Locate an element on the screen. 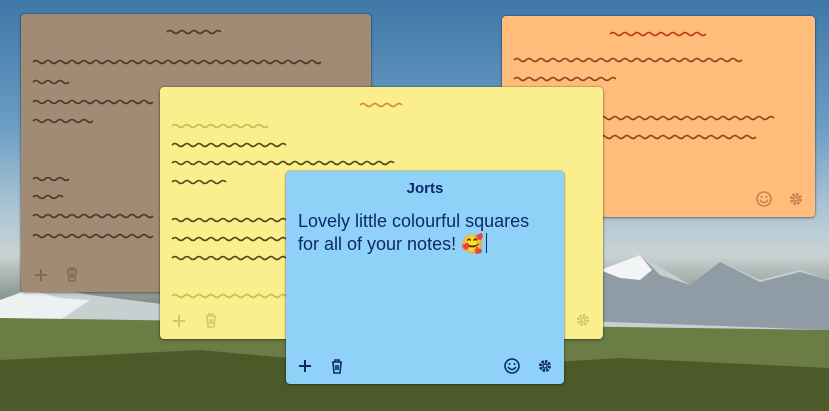 This screenshot has width=829, height=411. text-cursor is located at coordinates (486, 243).